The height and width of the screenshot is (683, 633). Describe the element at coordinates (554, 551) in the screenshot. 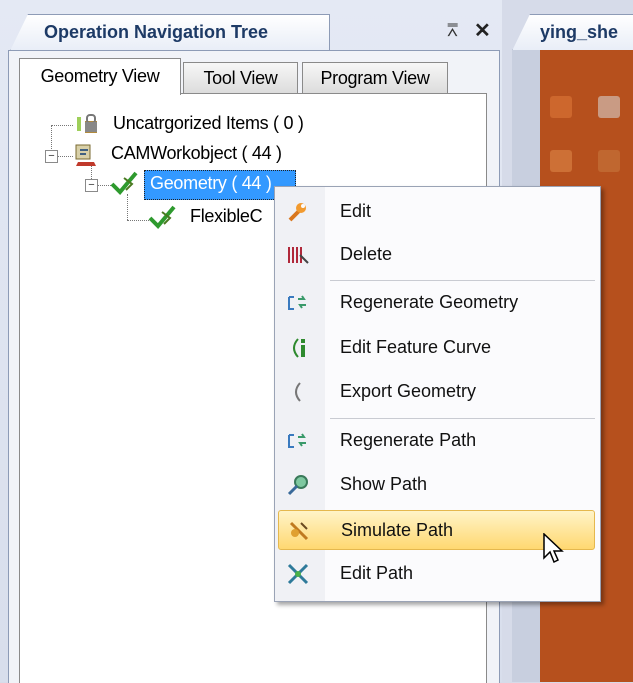

I see `mouse-cursor-icon` at that location.